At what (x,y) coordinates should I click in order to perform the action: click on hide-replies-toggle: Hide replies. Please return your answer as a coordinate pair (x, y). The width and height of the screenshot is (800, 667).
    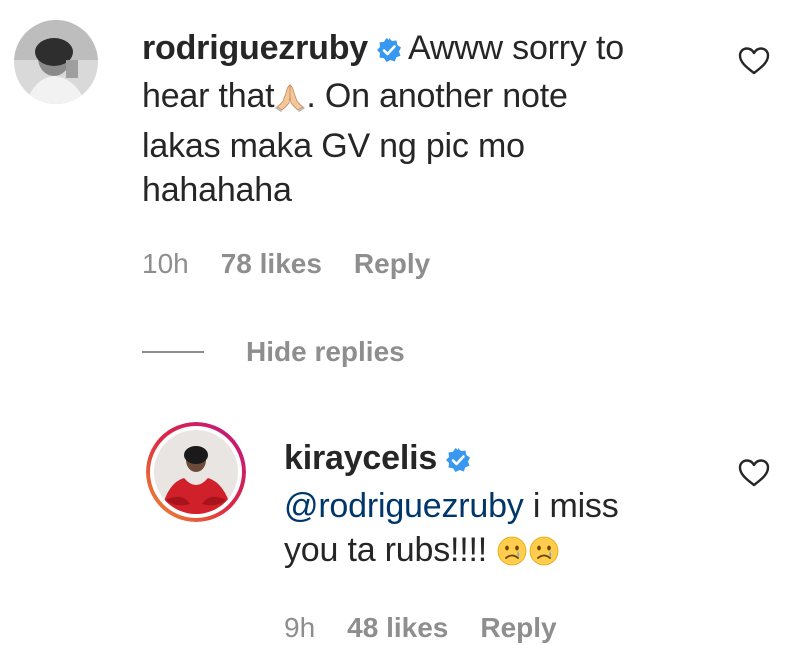
    Looking at the image, I should click on (273, 352).